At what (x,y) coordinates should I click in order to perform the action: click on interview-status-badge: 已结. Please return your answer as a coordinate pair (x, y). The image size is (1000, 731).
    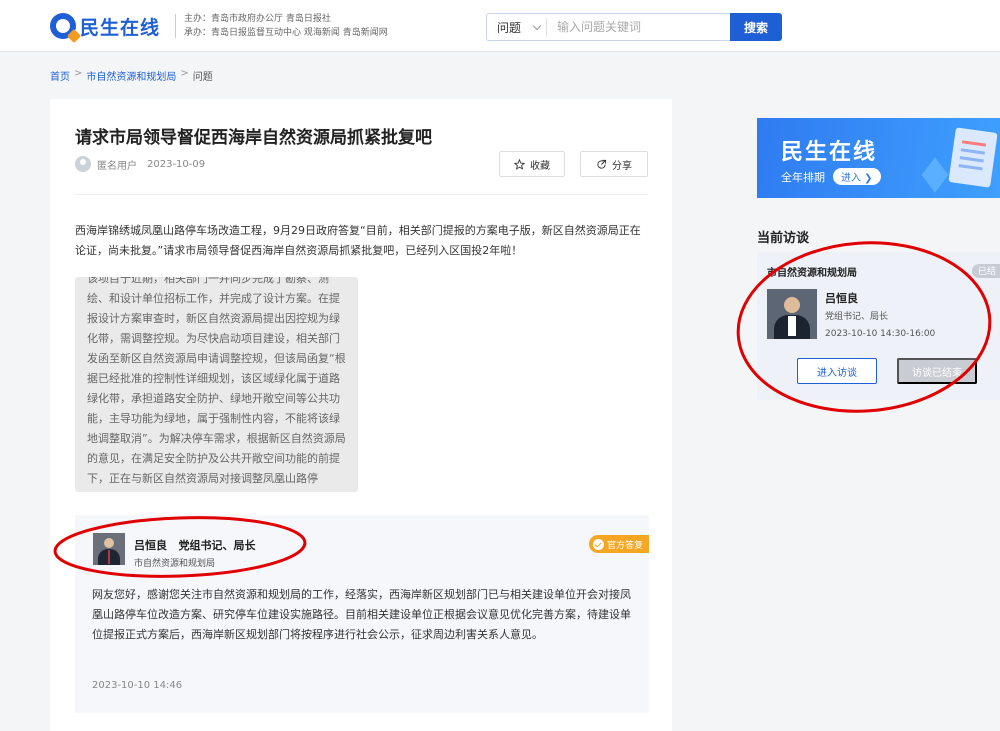
    Looking at the image, I should click on (985, 271).